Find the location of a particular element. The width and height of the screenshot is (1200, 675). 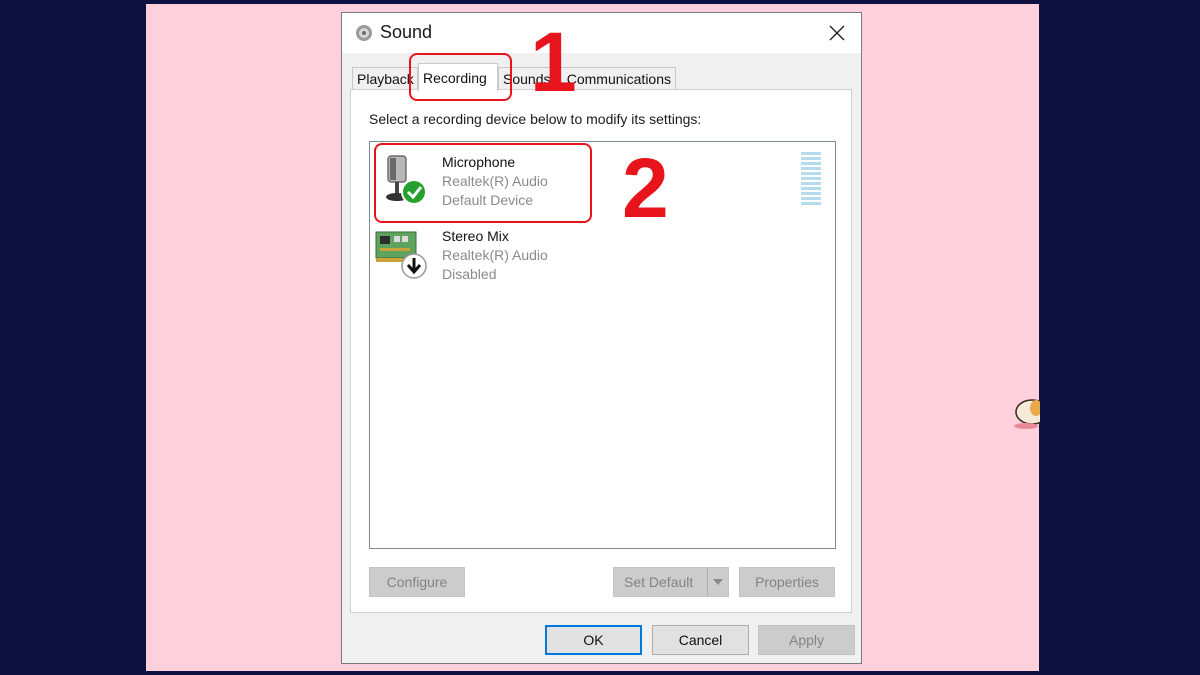

annotation-step-2: 2 is located at coordinates (645, 188).